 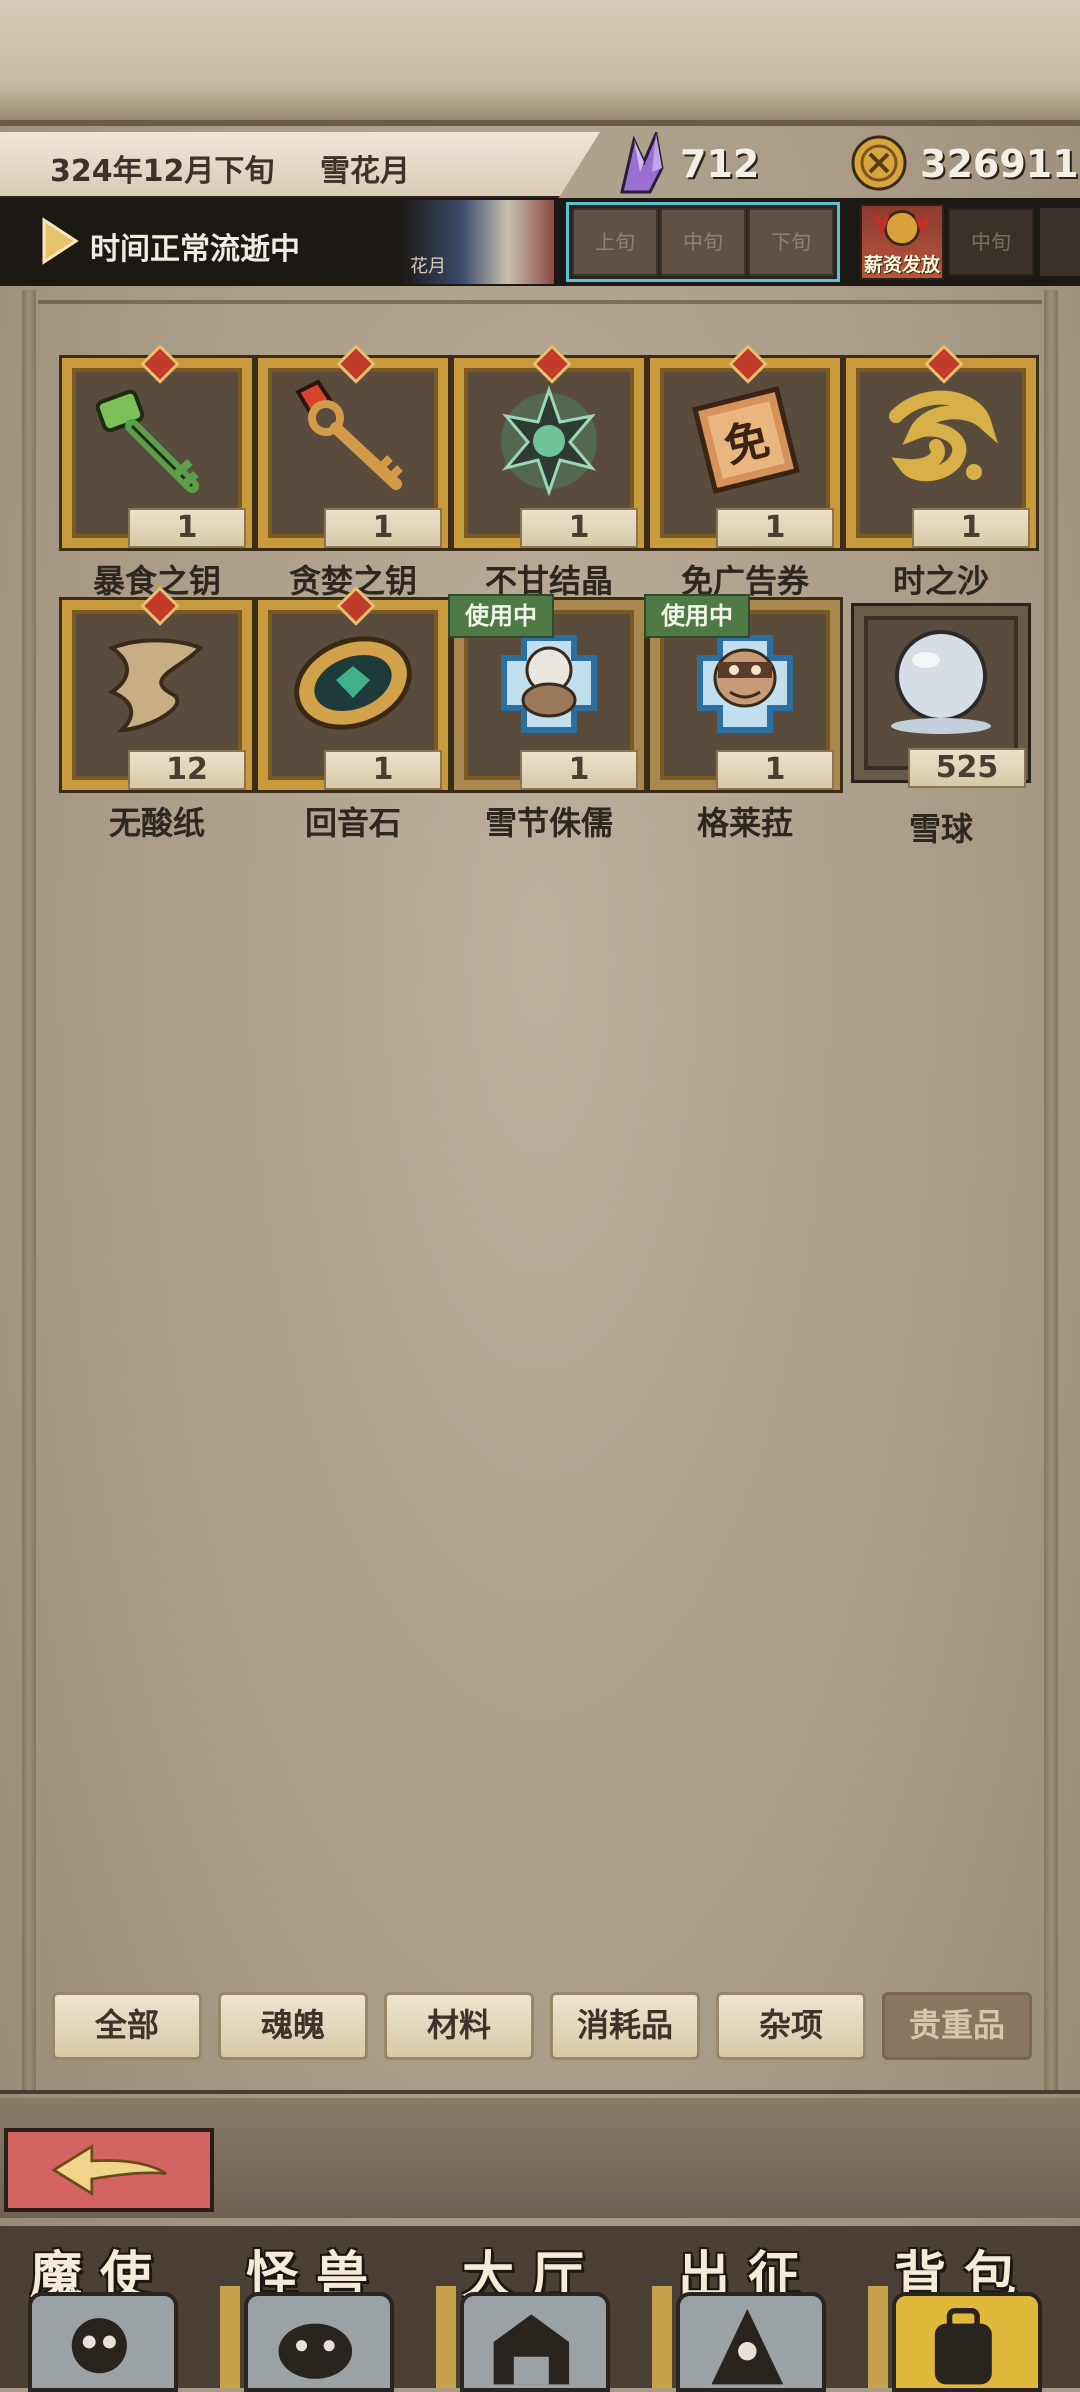 What do you see at coordinates (155, 685) in the screenshot?
I see `scroll-icon` at bounding box center [155, 685].